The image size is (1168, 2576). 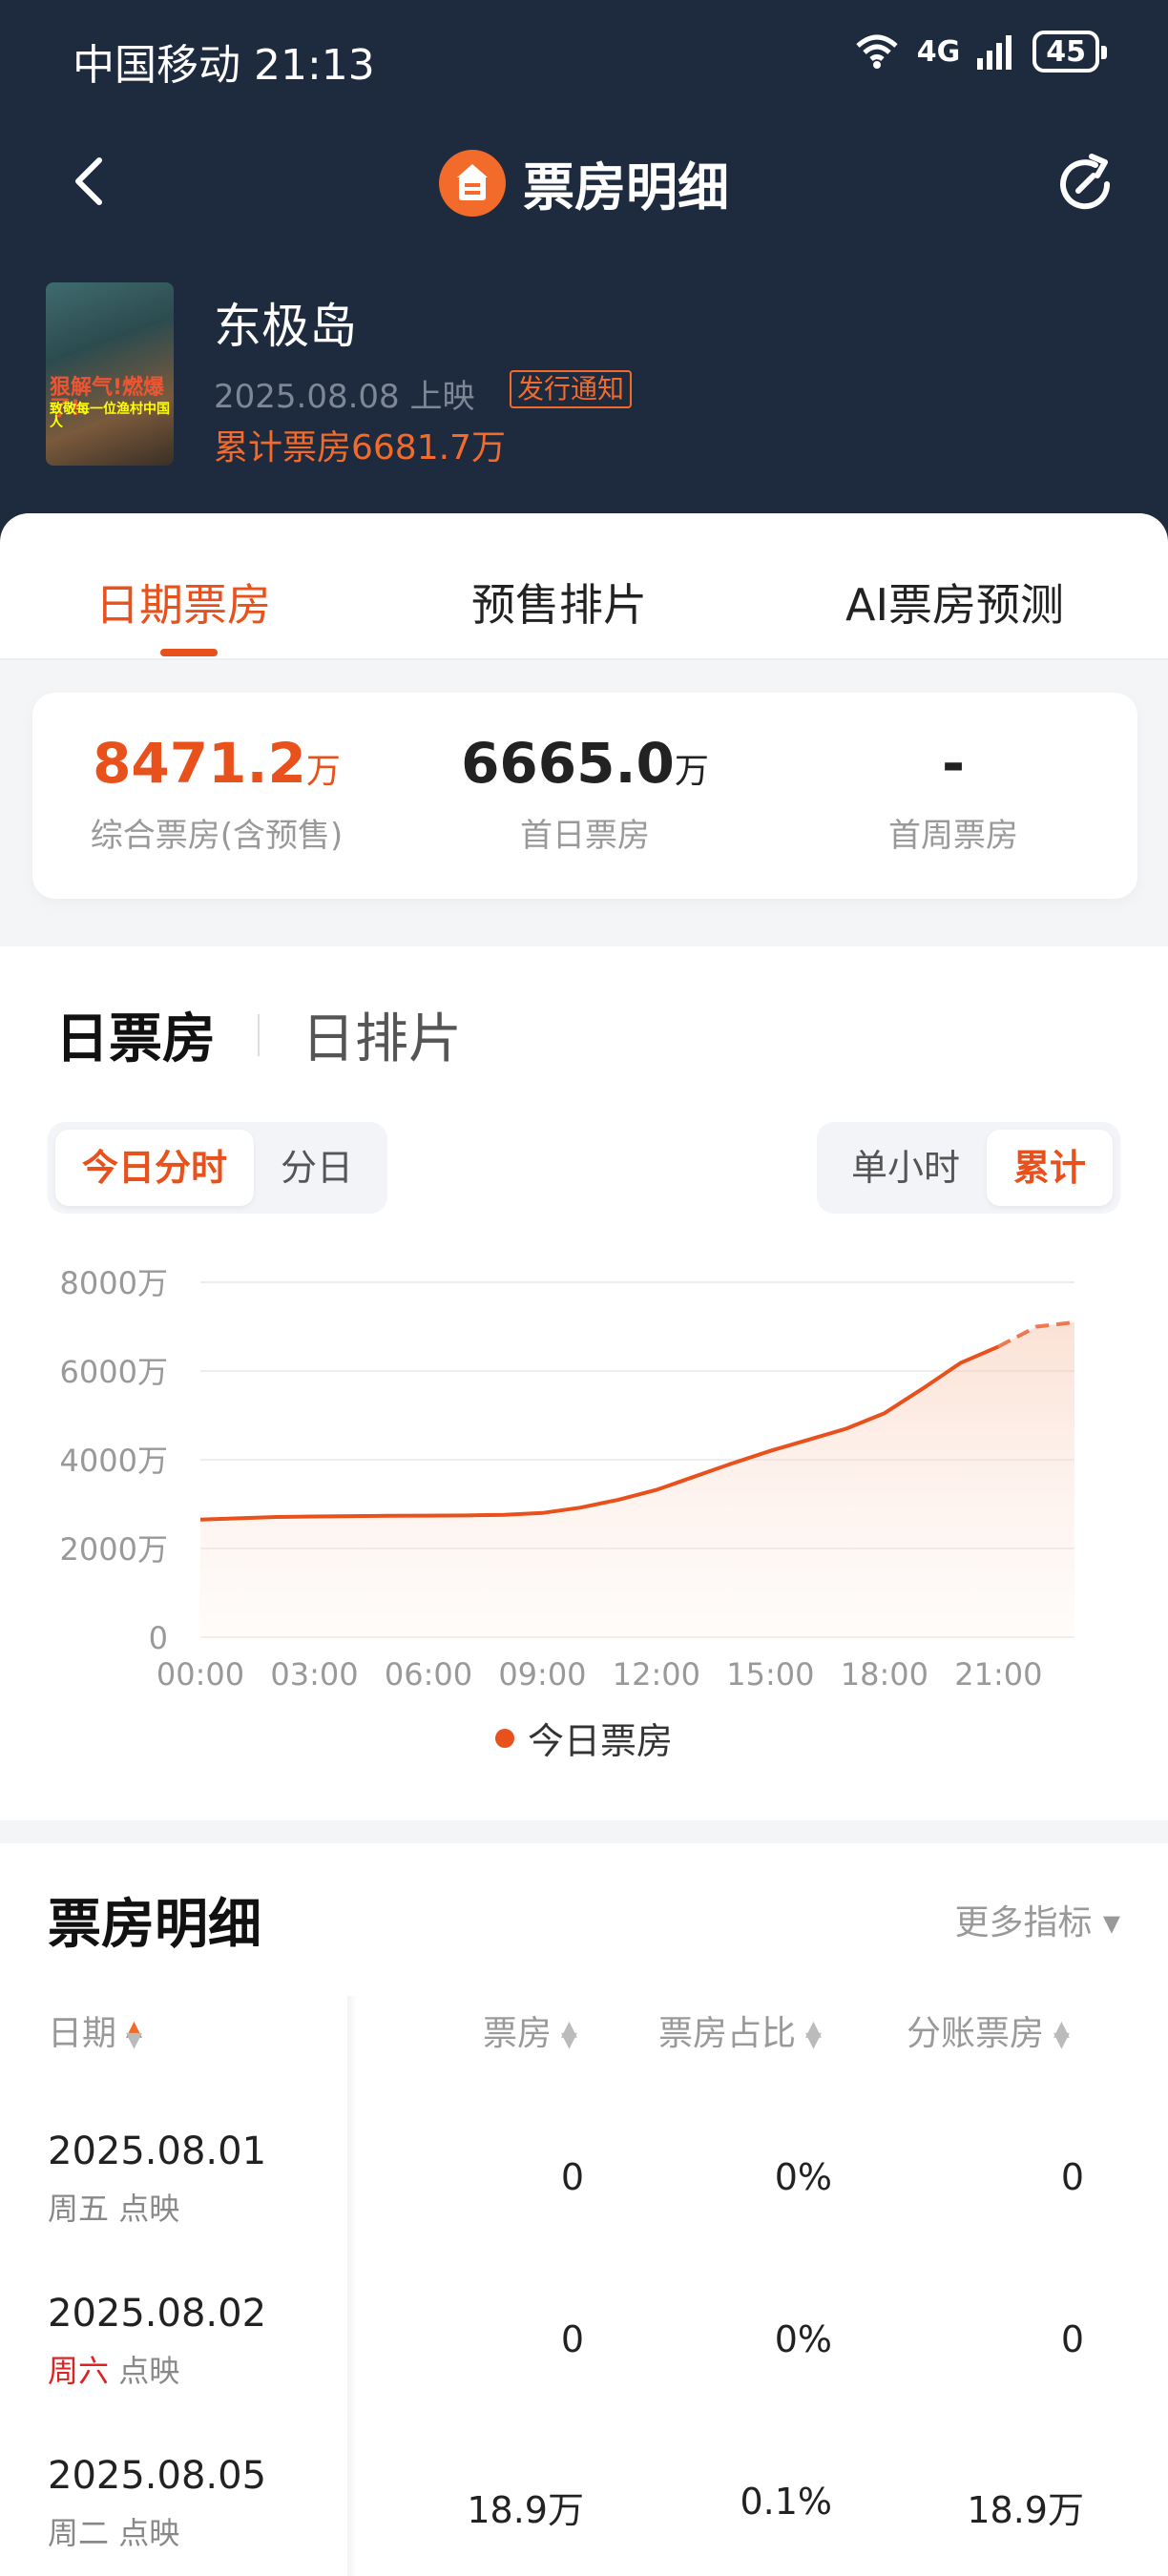 I want to click on row-weekday: 周二 点映, so click(x=113, y=2531).